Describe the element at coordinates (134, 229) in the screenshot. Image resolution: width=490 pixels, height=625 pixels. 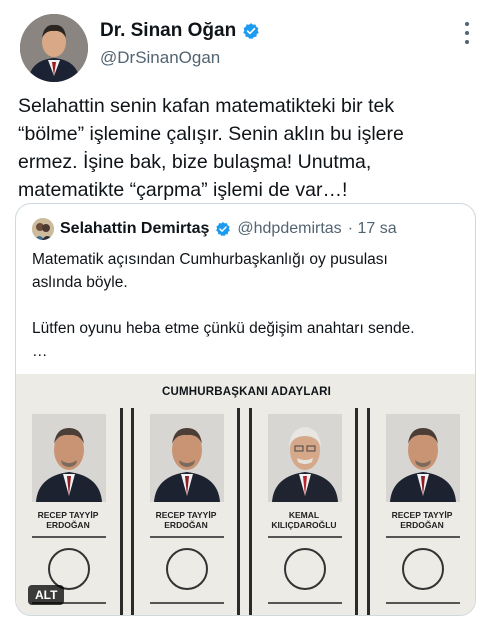
I see `quoted-author-name: Selahattin Demirtaş` at that location.